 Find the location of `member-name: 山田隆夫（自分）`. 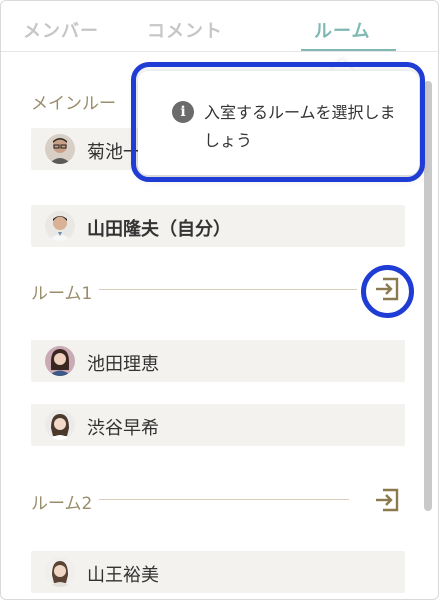

member-name: 山田隆夫（自分） is located at coordinates (159, 229).